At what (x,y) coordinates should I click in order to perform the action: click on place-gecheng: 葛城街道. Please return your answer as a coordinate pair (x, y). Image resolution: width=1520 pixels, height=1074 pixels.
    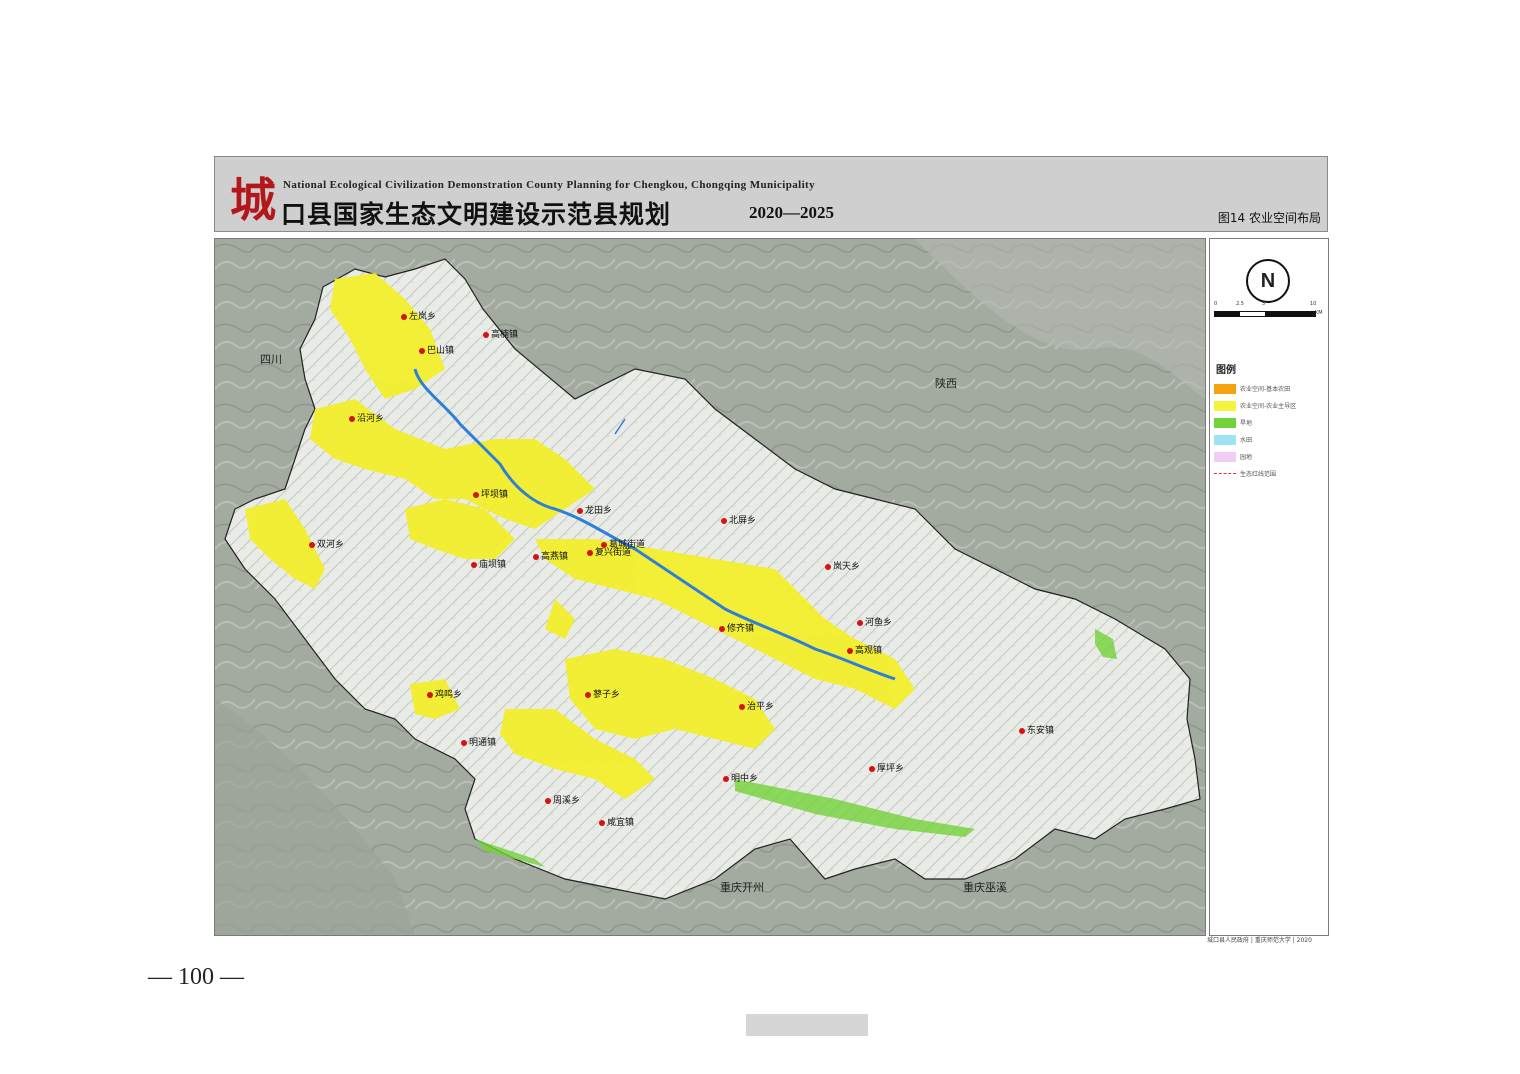
    Looking at the image, I should click on (623, 543).